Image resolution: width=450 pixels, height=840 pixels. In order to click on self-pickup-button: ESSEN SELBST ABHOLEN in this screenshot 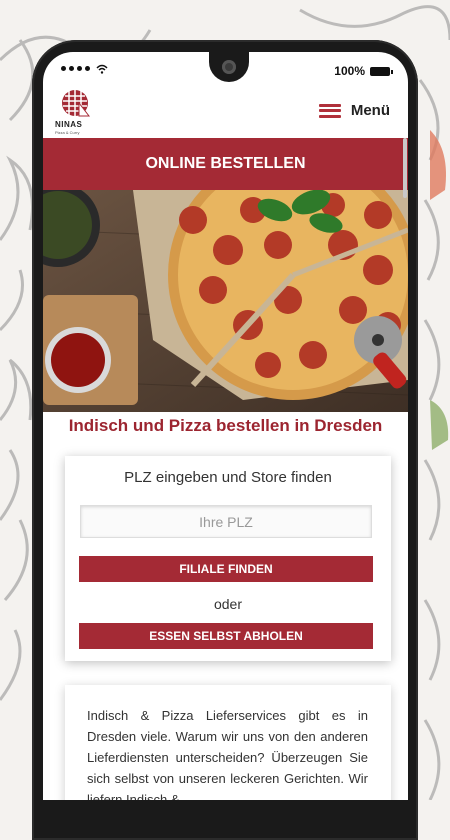, I will do `click(226, 636)`.